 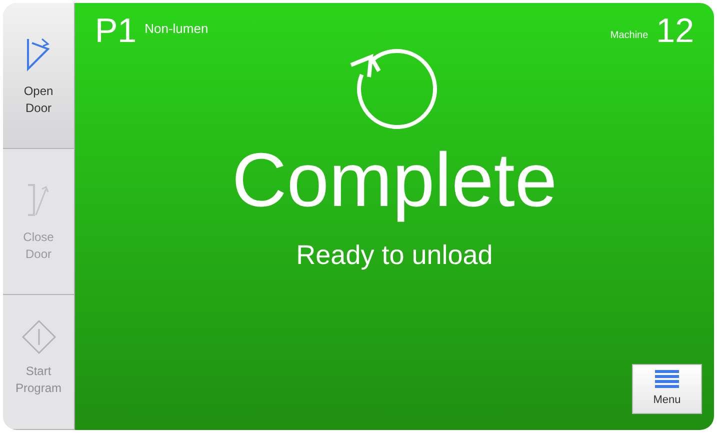 What do you see at coordinates (629, 36) in the screenshot?
I see `machine-label: Machine` at bounding box center [629, 36].